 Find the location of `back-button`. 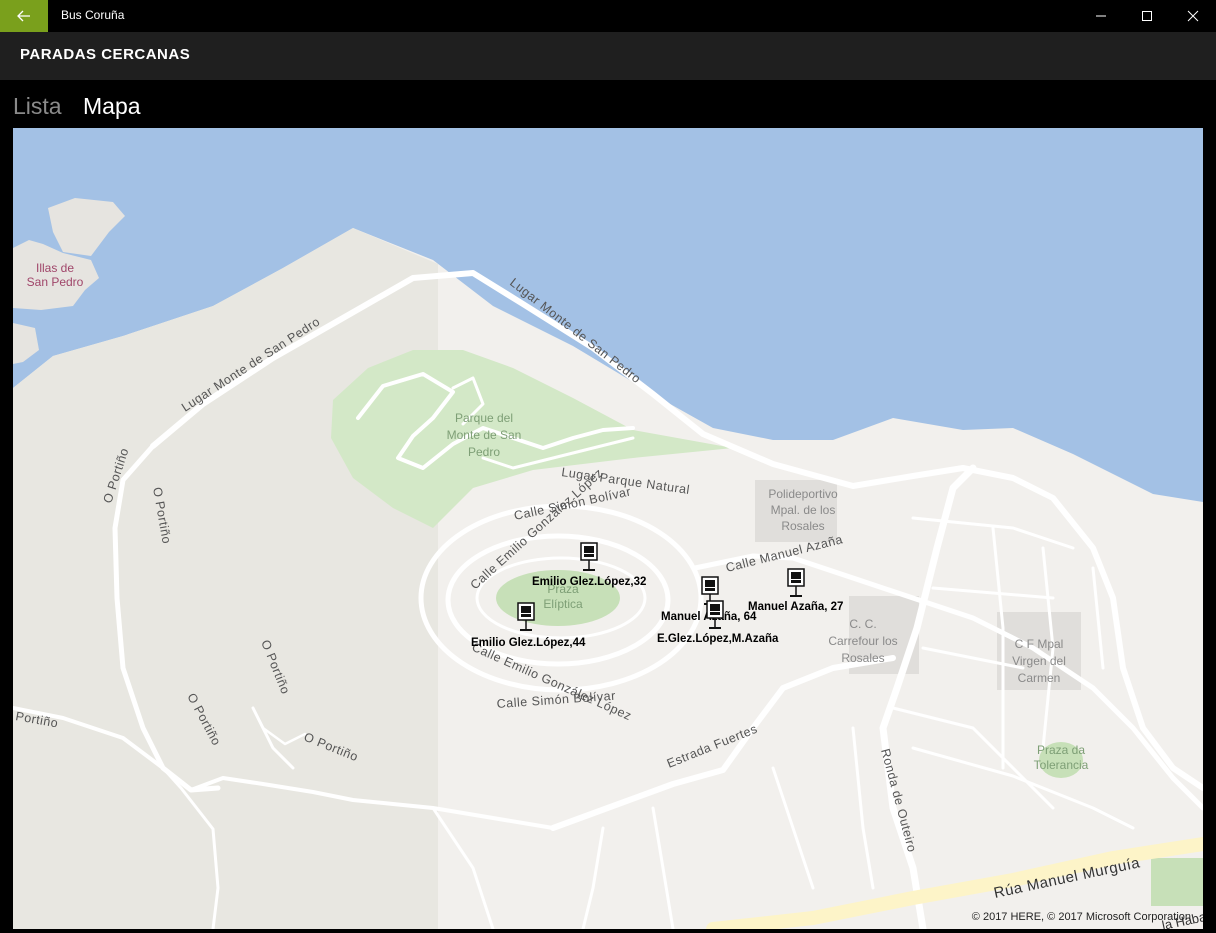

back-button is located at coordinates (24, 16).